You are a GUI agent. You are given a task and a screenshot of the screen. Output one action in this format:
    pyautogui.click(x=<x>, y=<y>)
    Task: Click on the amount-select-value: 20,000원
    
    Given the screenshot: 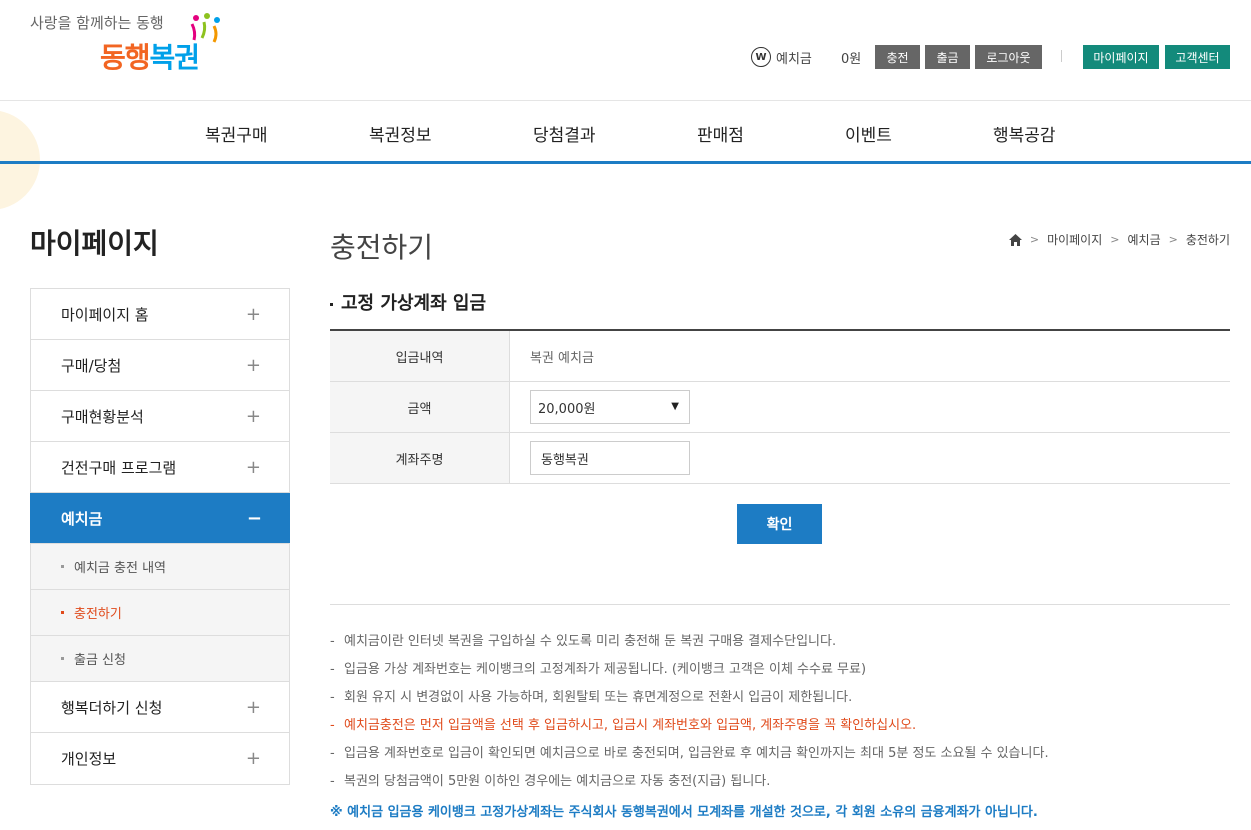 What is the action you would take?
    pyautogui.click(x=567, y=409)
    